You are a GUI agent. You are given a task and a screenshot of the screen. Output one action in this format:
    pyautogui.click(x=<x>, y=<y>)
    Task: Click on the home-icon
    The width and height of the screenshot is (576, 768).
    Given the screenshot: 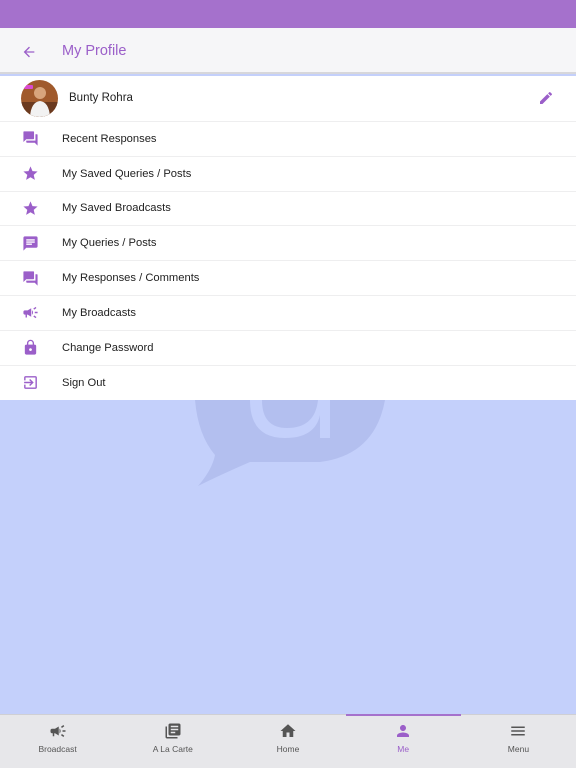 What is the action you would take?
    pyautogui.click(x=288, y=731)
    